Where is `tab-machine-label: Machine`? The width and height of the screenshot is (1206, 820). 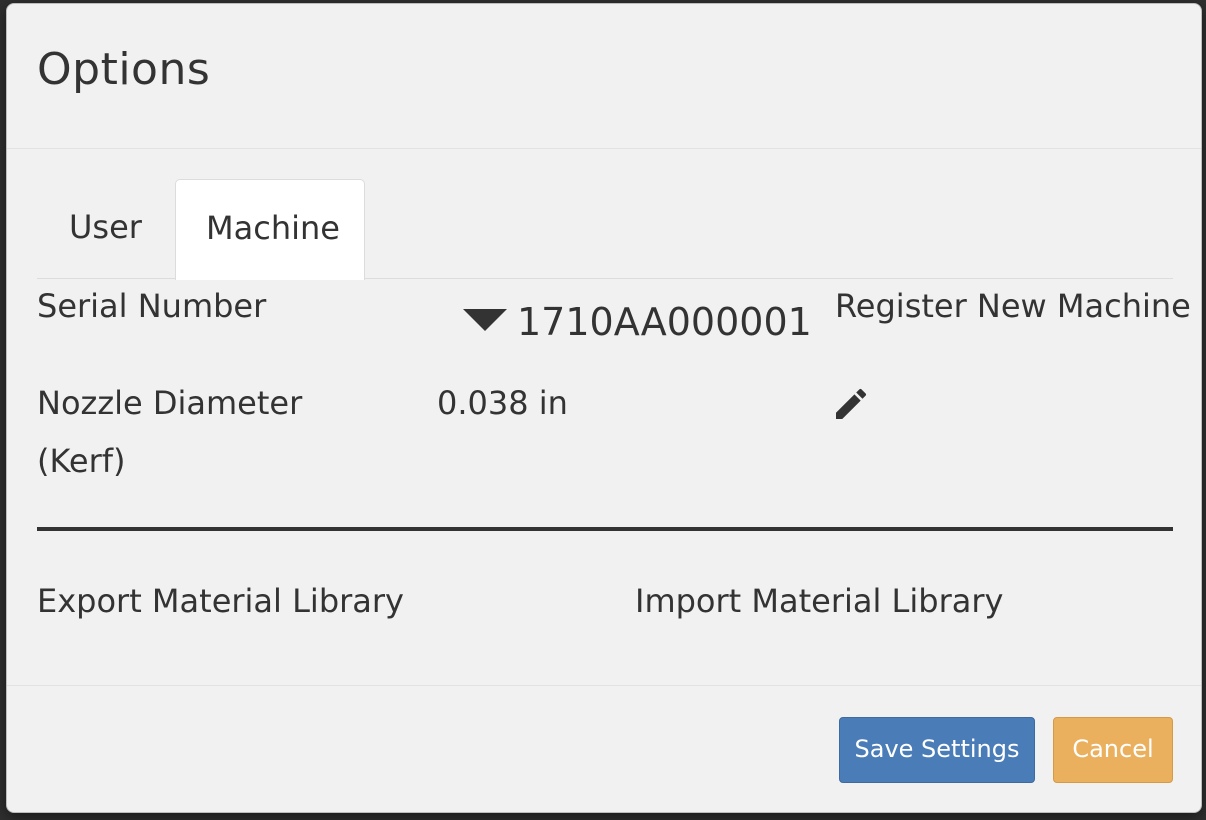 tab-machine-label: Machine is located at coordinates (273, 228).